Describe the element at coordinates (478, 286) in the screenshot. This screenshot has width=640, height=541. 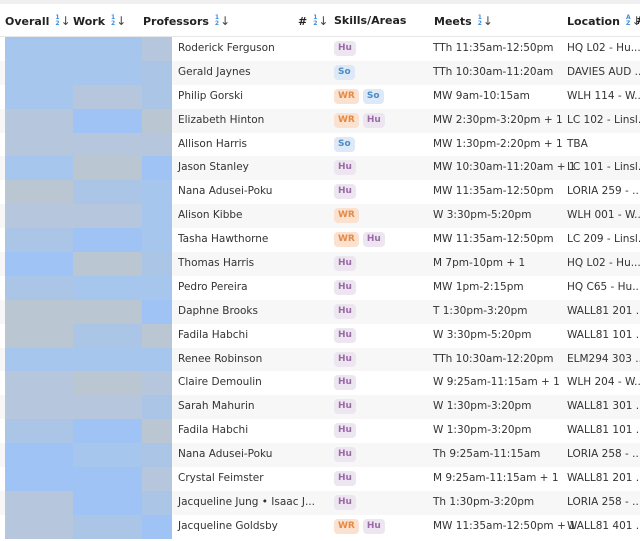
I see `meeting-time: MW 1pm-2:15pm` at that location.